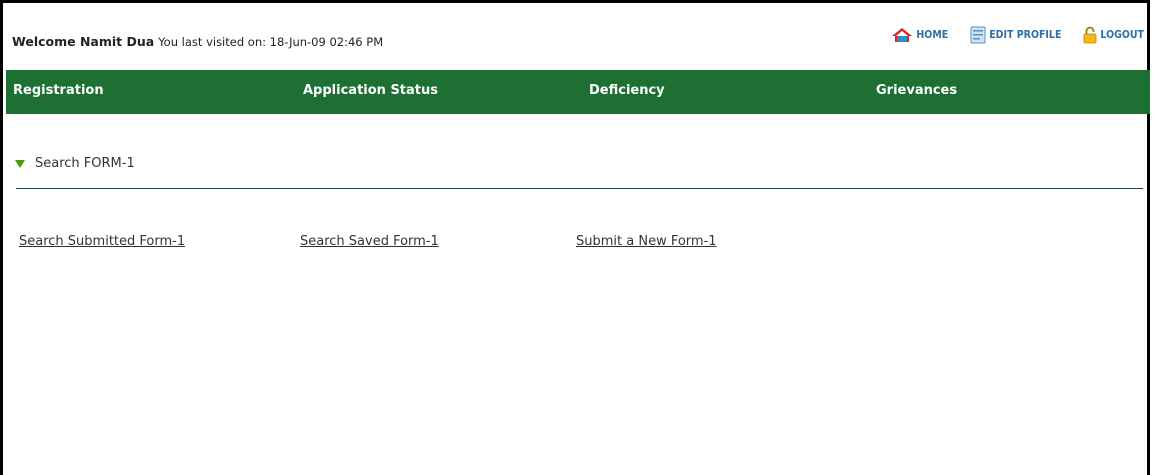 The width and height of the screenshot is (1154, 475). Describe the element at coordinates (1090, 35) in the screenshot. I see `padlock-icon` at that location.